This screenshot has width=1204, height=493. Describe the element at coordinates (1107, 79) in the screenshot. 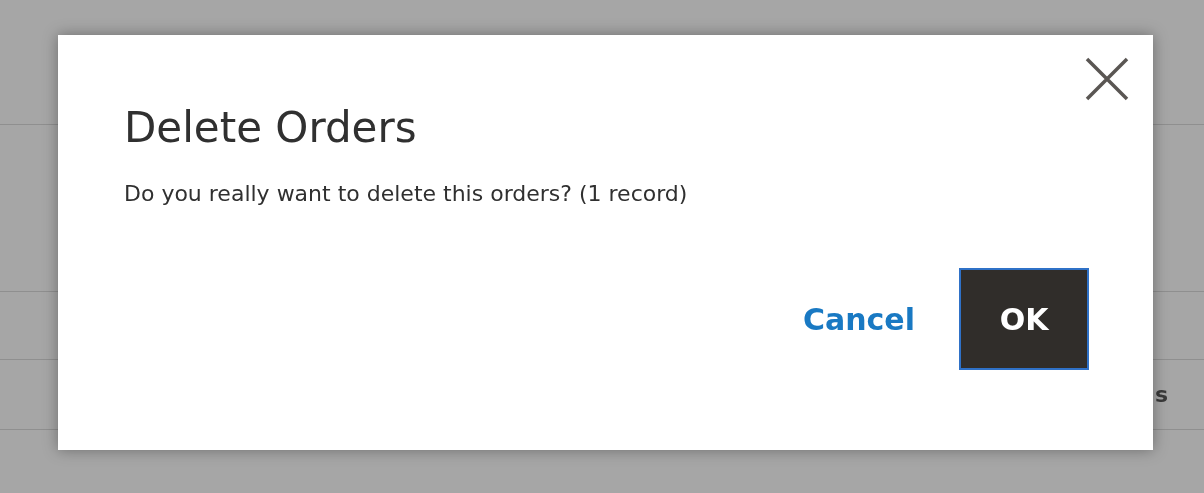

I see `close-icon` at that location.